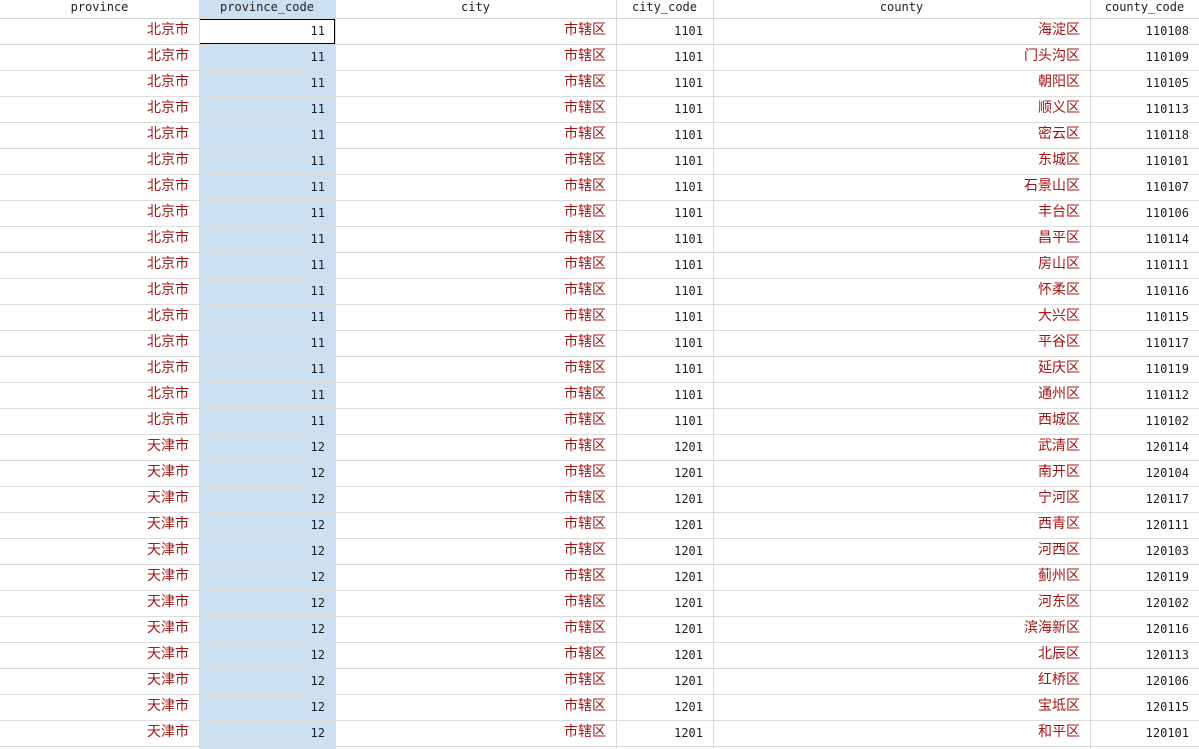 The image size is (1199, 749). Describe the element at coordinates (475, 9) in the screenshot. I see `column-header-city: city` at that location.